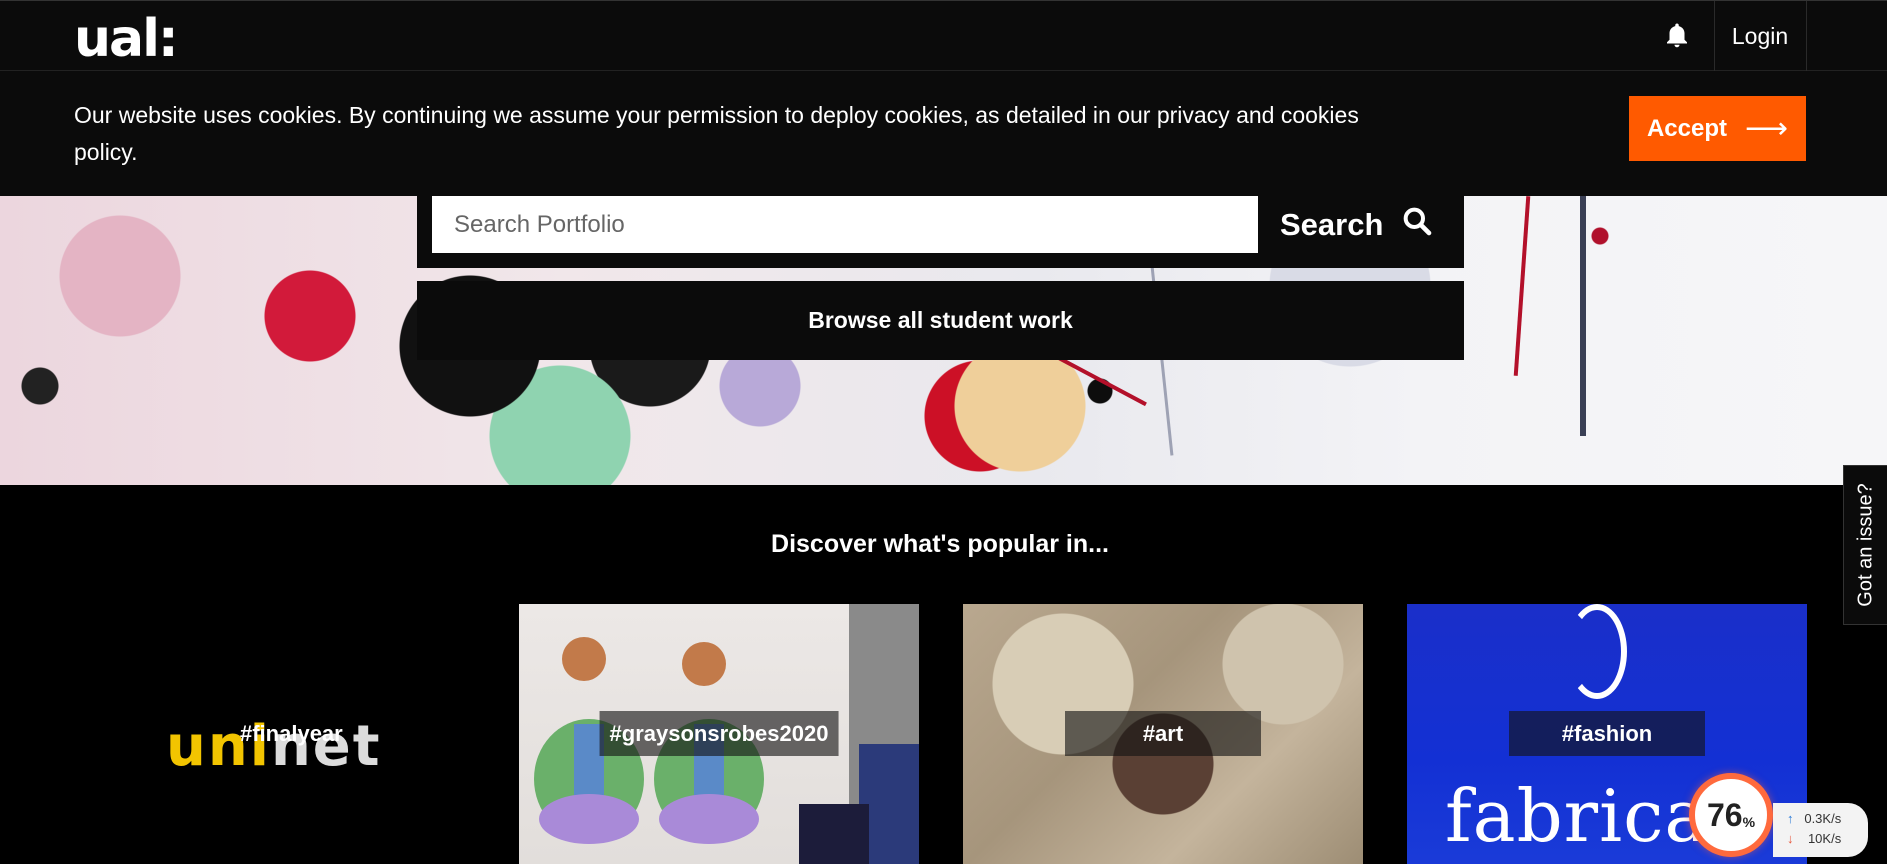 Image resolution: width=1887 pixels, height=864 pixels. Describe the element at coordinates (940, 320) in the screenshot. I see `browse-all-button: Browse all student work` at that location.